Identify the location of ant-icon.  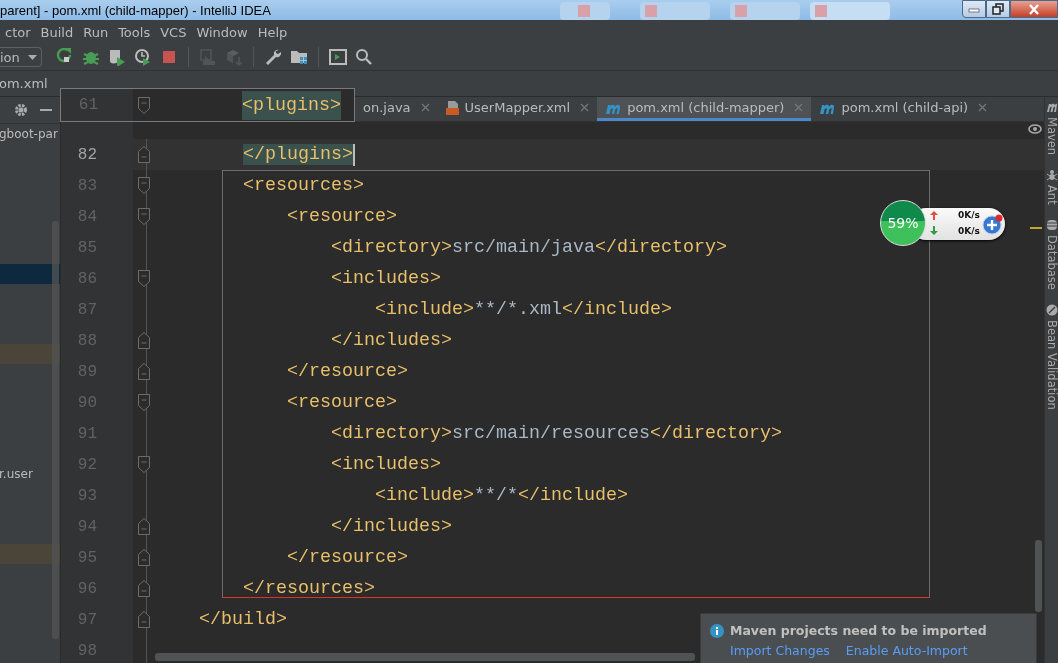
(1051, 175).